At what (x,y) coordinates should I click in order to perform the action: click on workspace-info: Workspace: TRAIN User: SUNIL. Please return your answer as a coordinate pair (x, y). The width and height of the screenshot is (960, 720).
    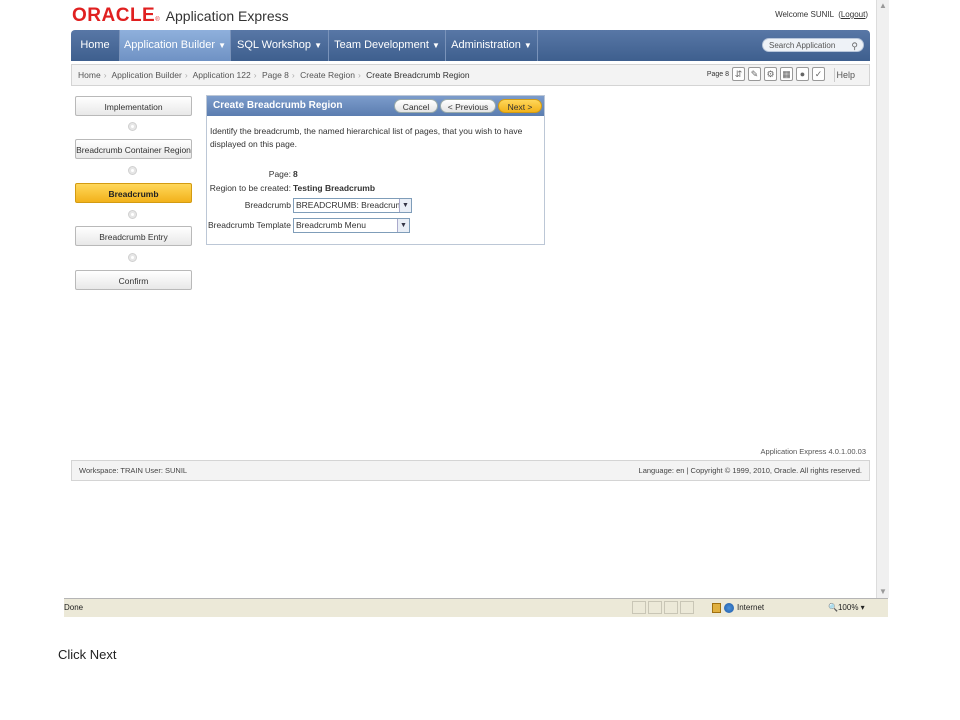
    Looking at the image, I should click on (133, 470).